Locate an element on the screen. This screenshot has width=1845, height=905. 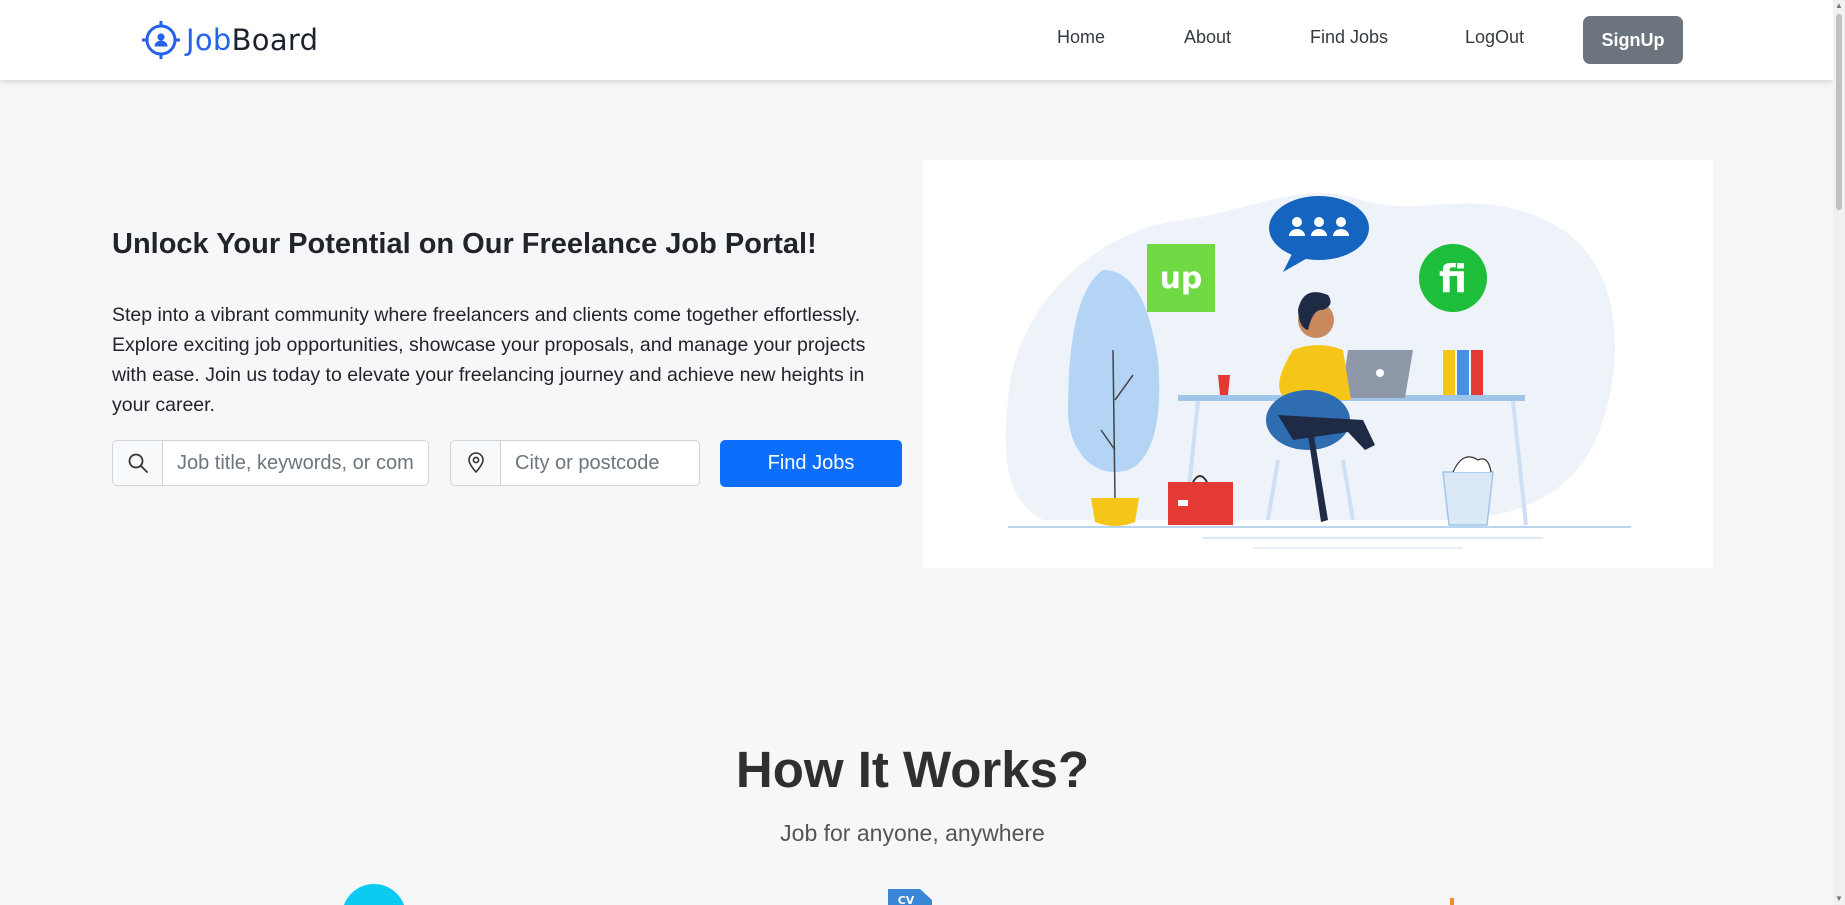
scroll-down-arrow-icon: ▼ is located at coordinates (1839, 898).